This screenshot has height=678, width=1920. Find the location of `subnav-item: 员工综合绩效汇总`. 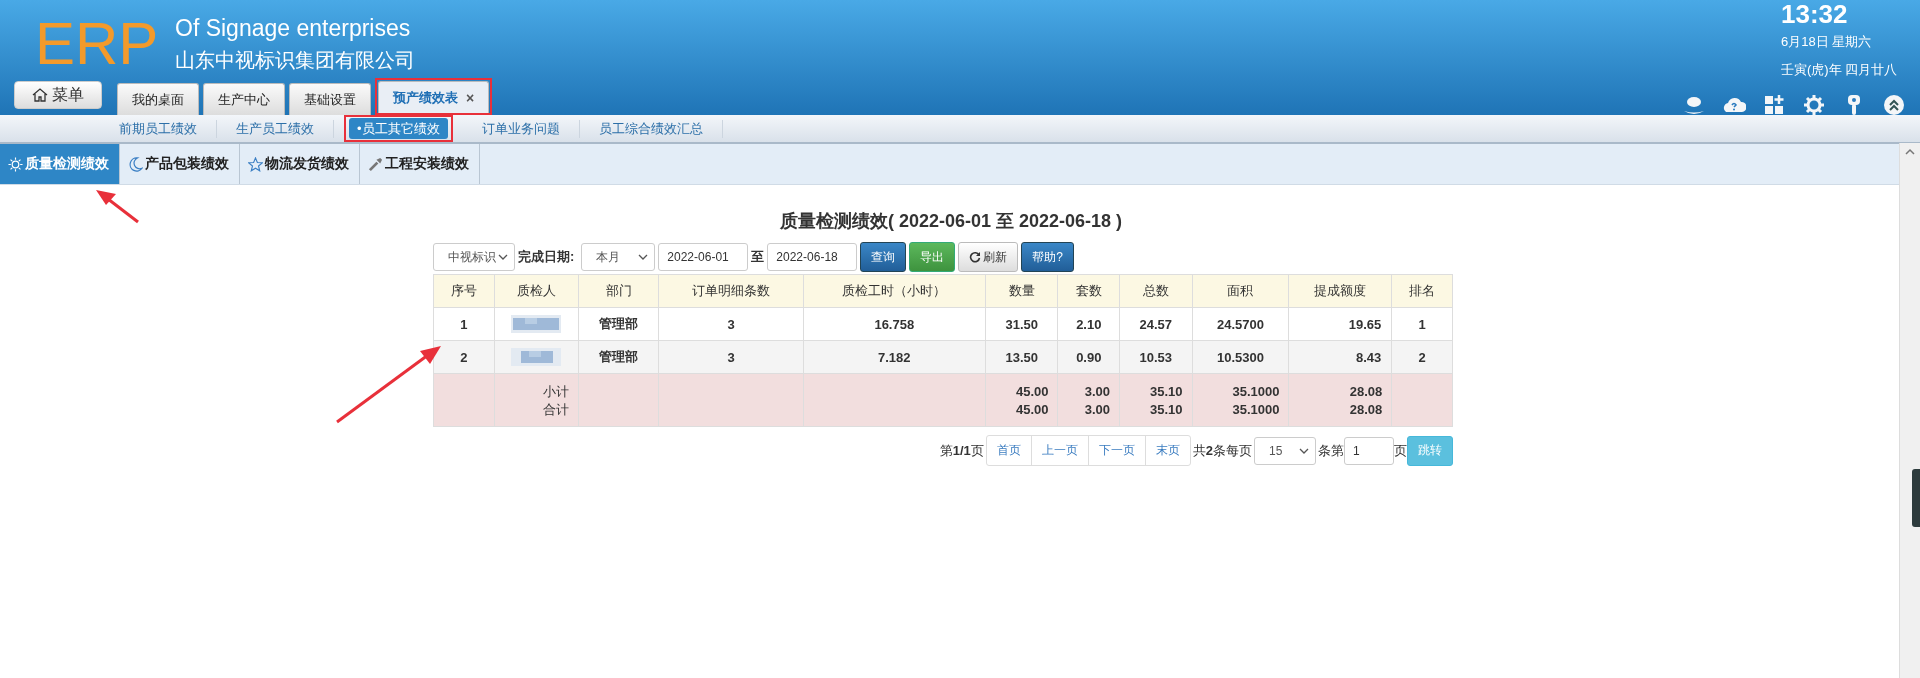

subnav-item: 员工综合绩效汇总 is located at coordinates (651, 128).